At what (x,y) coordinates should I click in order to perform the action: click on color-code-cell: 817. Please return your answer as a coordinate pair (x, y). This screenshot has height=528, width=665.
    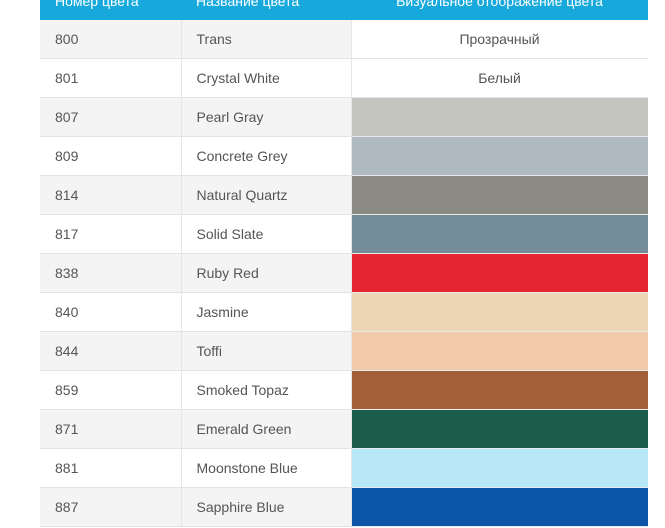
    Looking at the image, I should click on (111, 234).